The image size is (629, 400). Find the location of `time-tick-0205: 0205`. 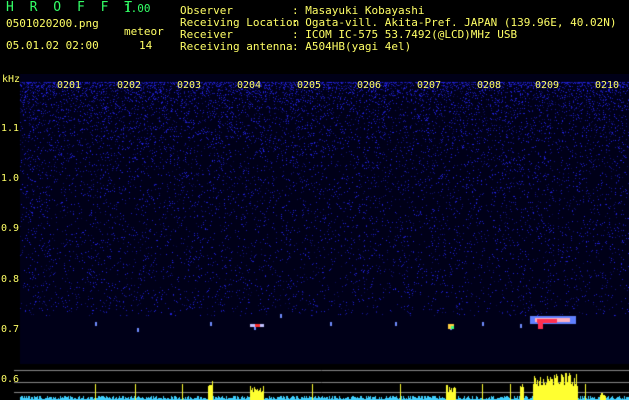

time-tick-0205: 0205 is located at coordinates (309, 85).